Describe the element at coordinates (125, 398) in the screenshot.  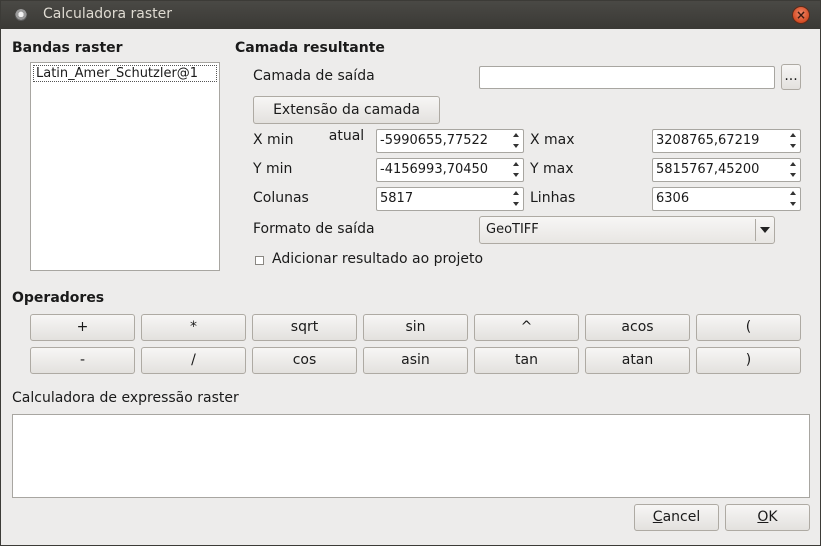
I see `expression-label: Calculadora de expressão raster` at that location.